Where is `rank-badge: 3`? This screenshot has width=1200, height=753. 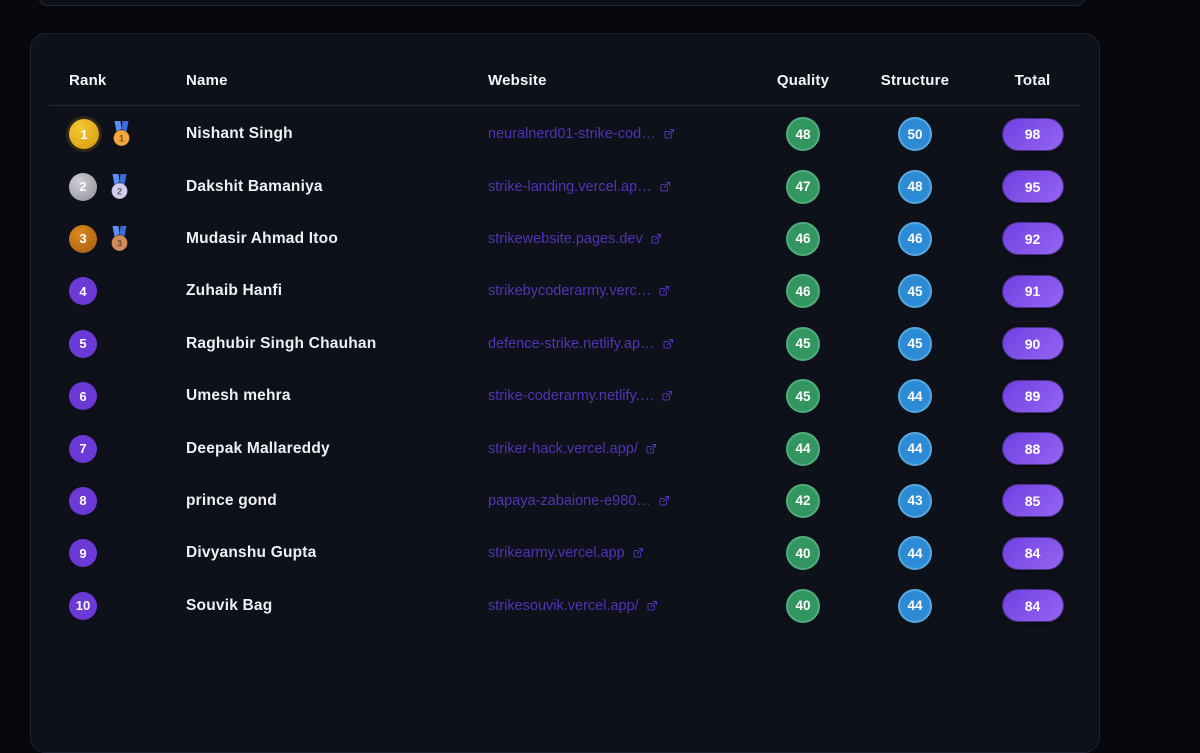
rank-badge: 3 is located at coordinates (83, 238).